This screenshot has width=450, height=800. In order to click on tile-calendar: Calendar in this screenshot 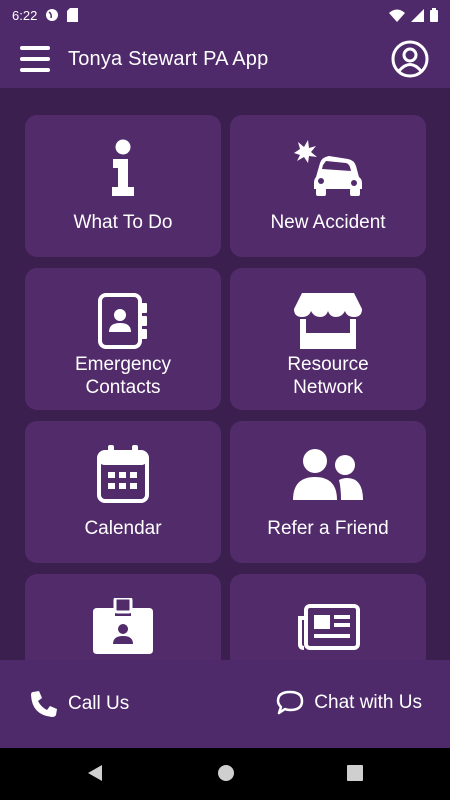, I will do `click(123, 492)`.